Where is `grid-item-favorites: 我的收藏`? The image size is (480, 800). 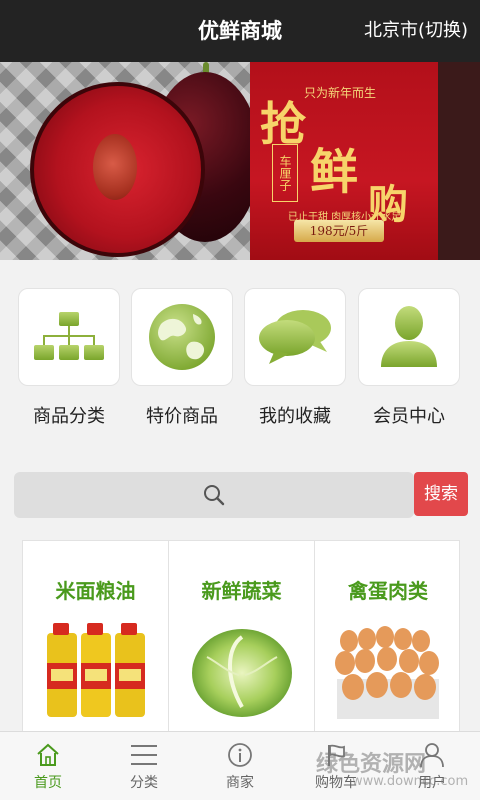
grid-item-favorites: 我的收藏 is located at coordinates (295, 361).